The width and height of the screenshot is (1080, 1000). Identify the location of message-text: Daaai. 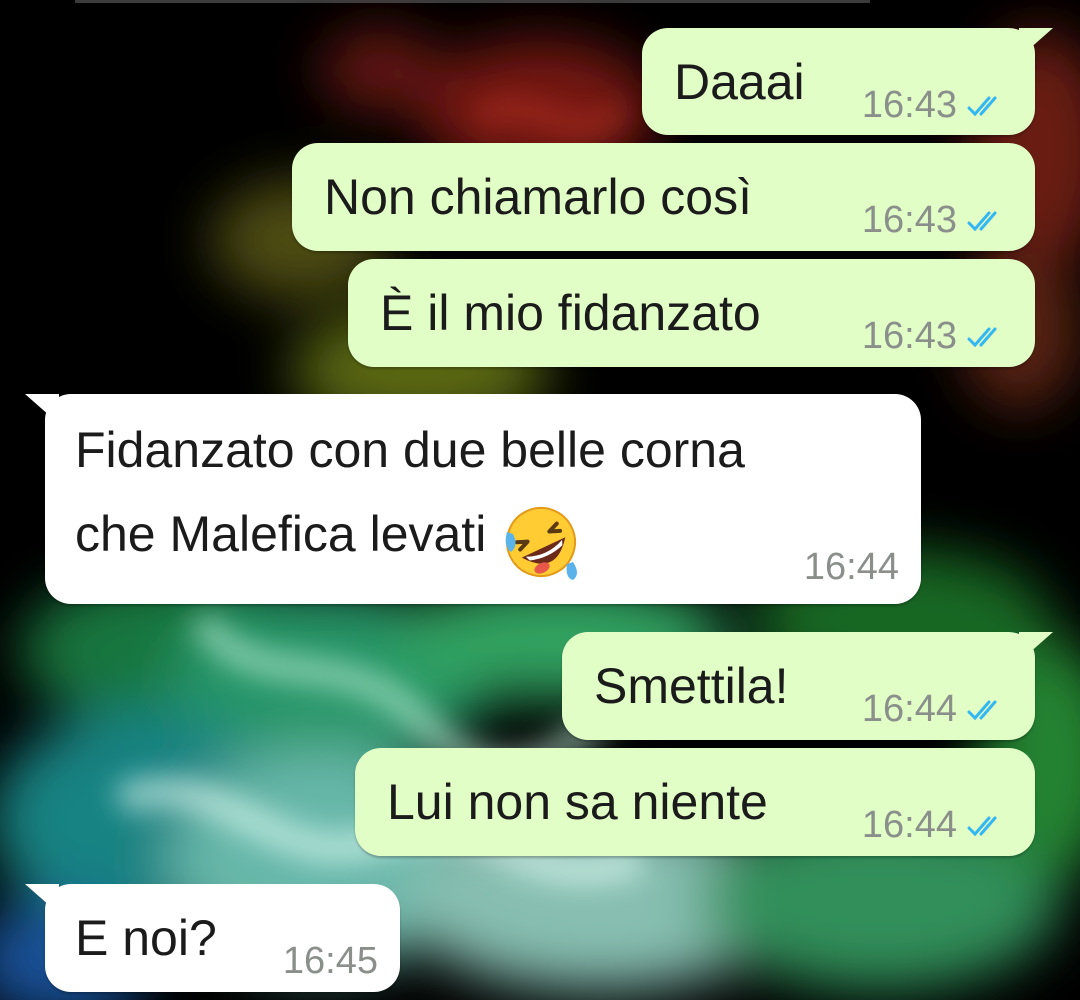
(739, 82).